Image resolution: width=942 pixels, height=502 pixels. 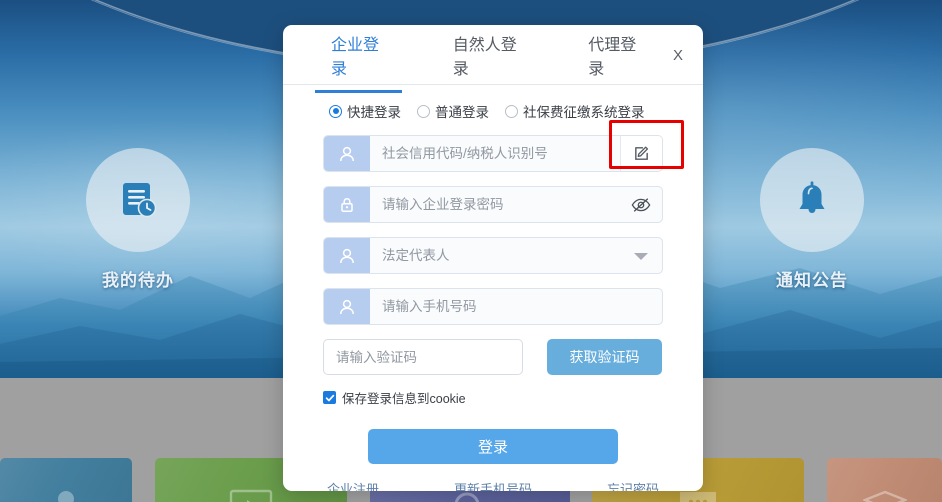 I want to click on tab-individual-login: 自然人登录, so click(x=487, y=61).